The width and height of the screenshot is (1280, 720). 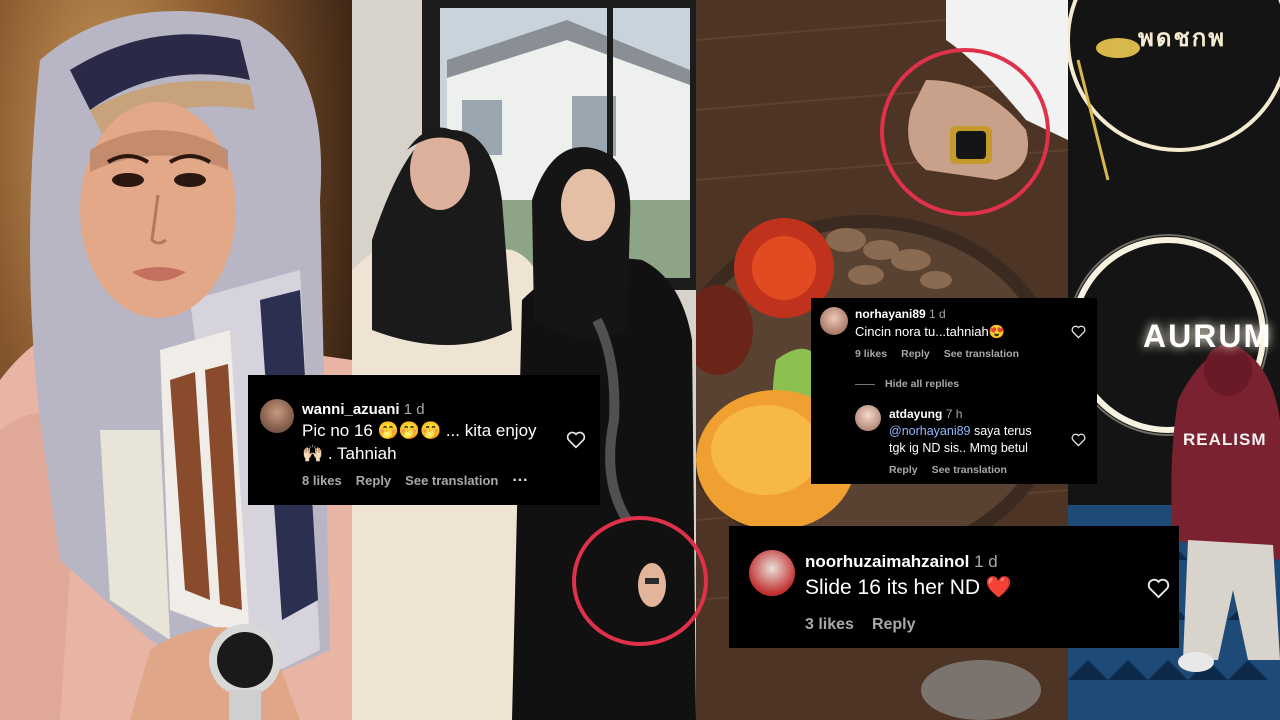 I want to click on reply-text-line1: @norhayani89 saya terus, so click(x=960, y=431).